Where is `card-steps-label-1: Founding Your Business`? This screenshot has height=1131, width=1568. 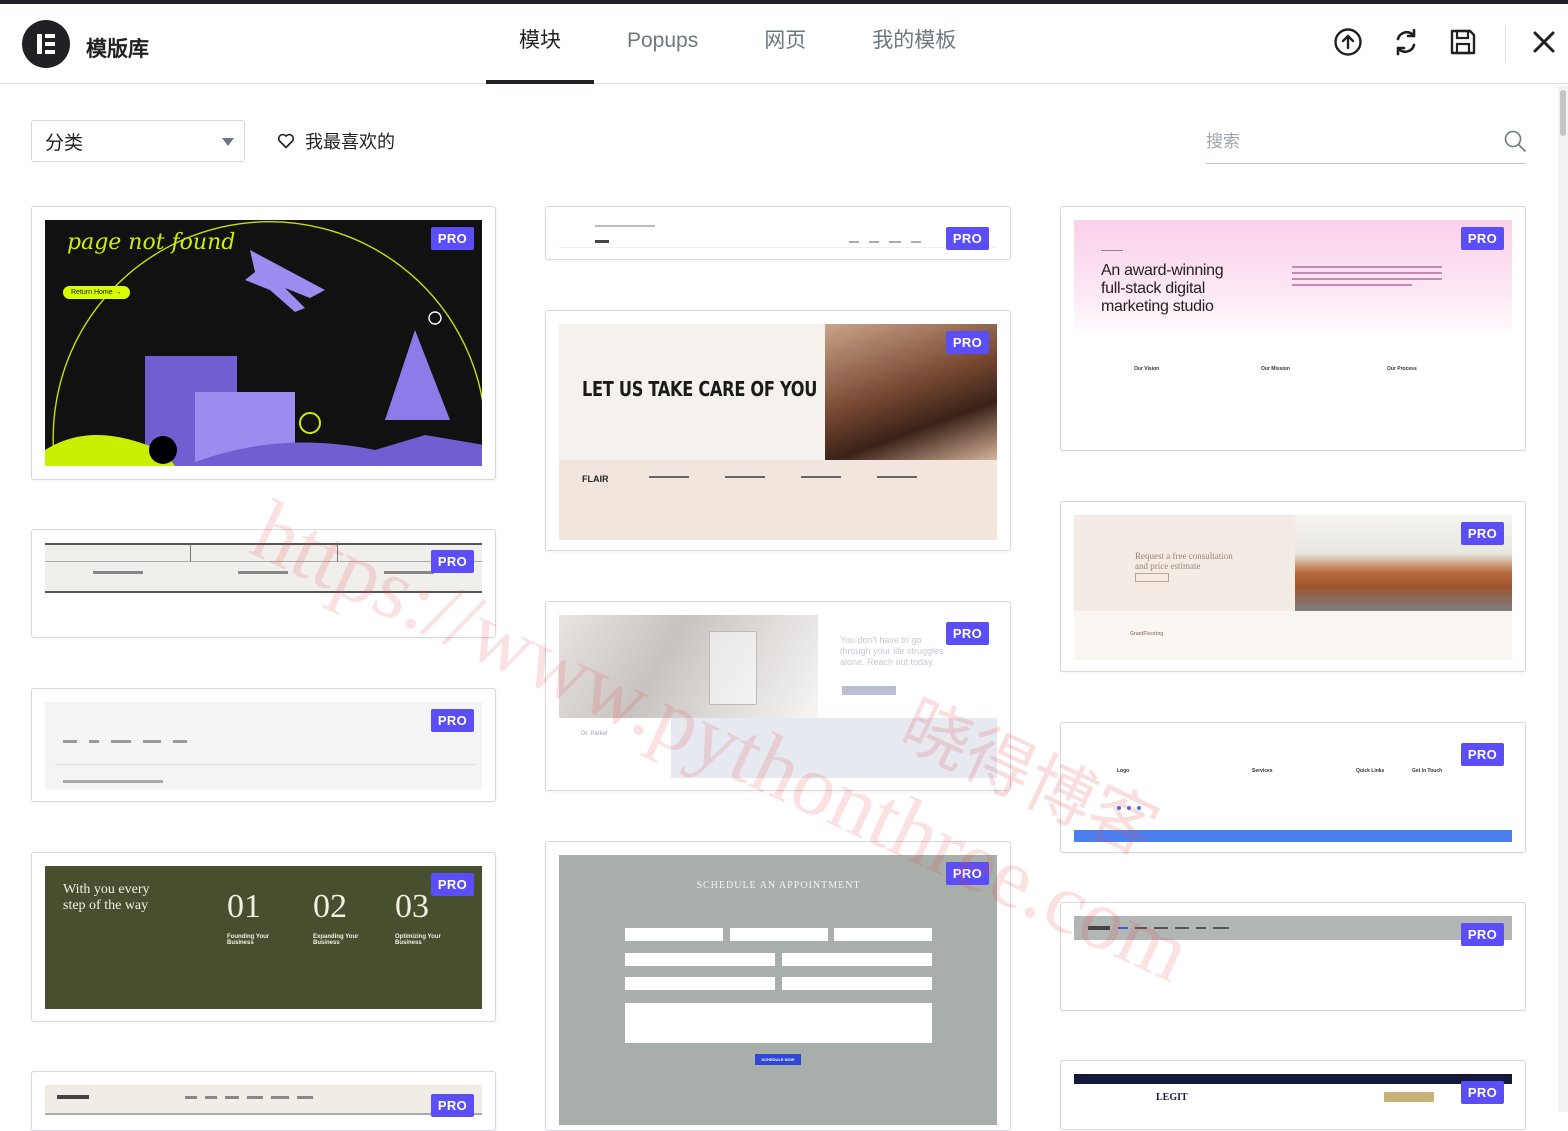
card-steps-label-1: Founding Your Business is located at coordinates (248, 940).